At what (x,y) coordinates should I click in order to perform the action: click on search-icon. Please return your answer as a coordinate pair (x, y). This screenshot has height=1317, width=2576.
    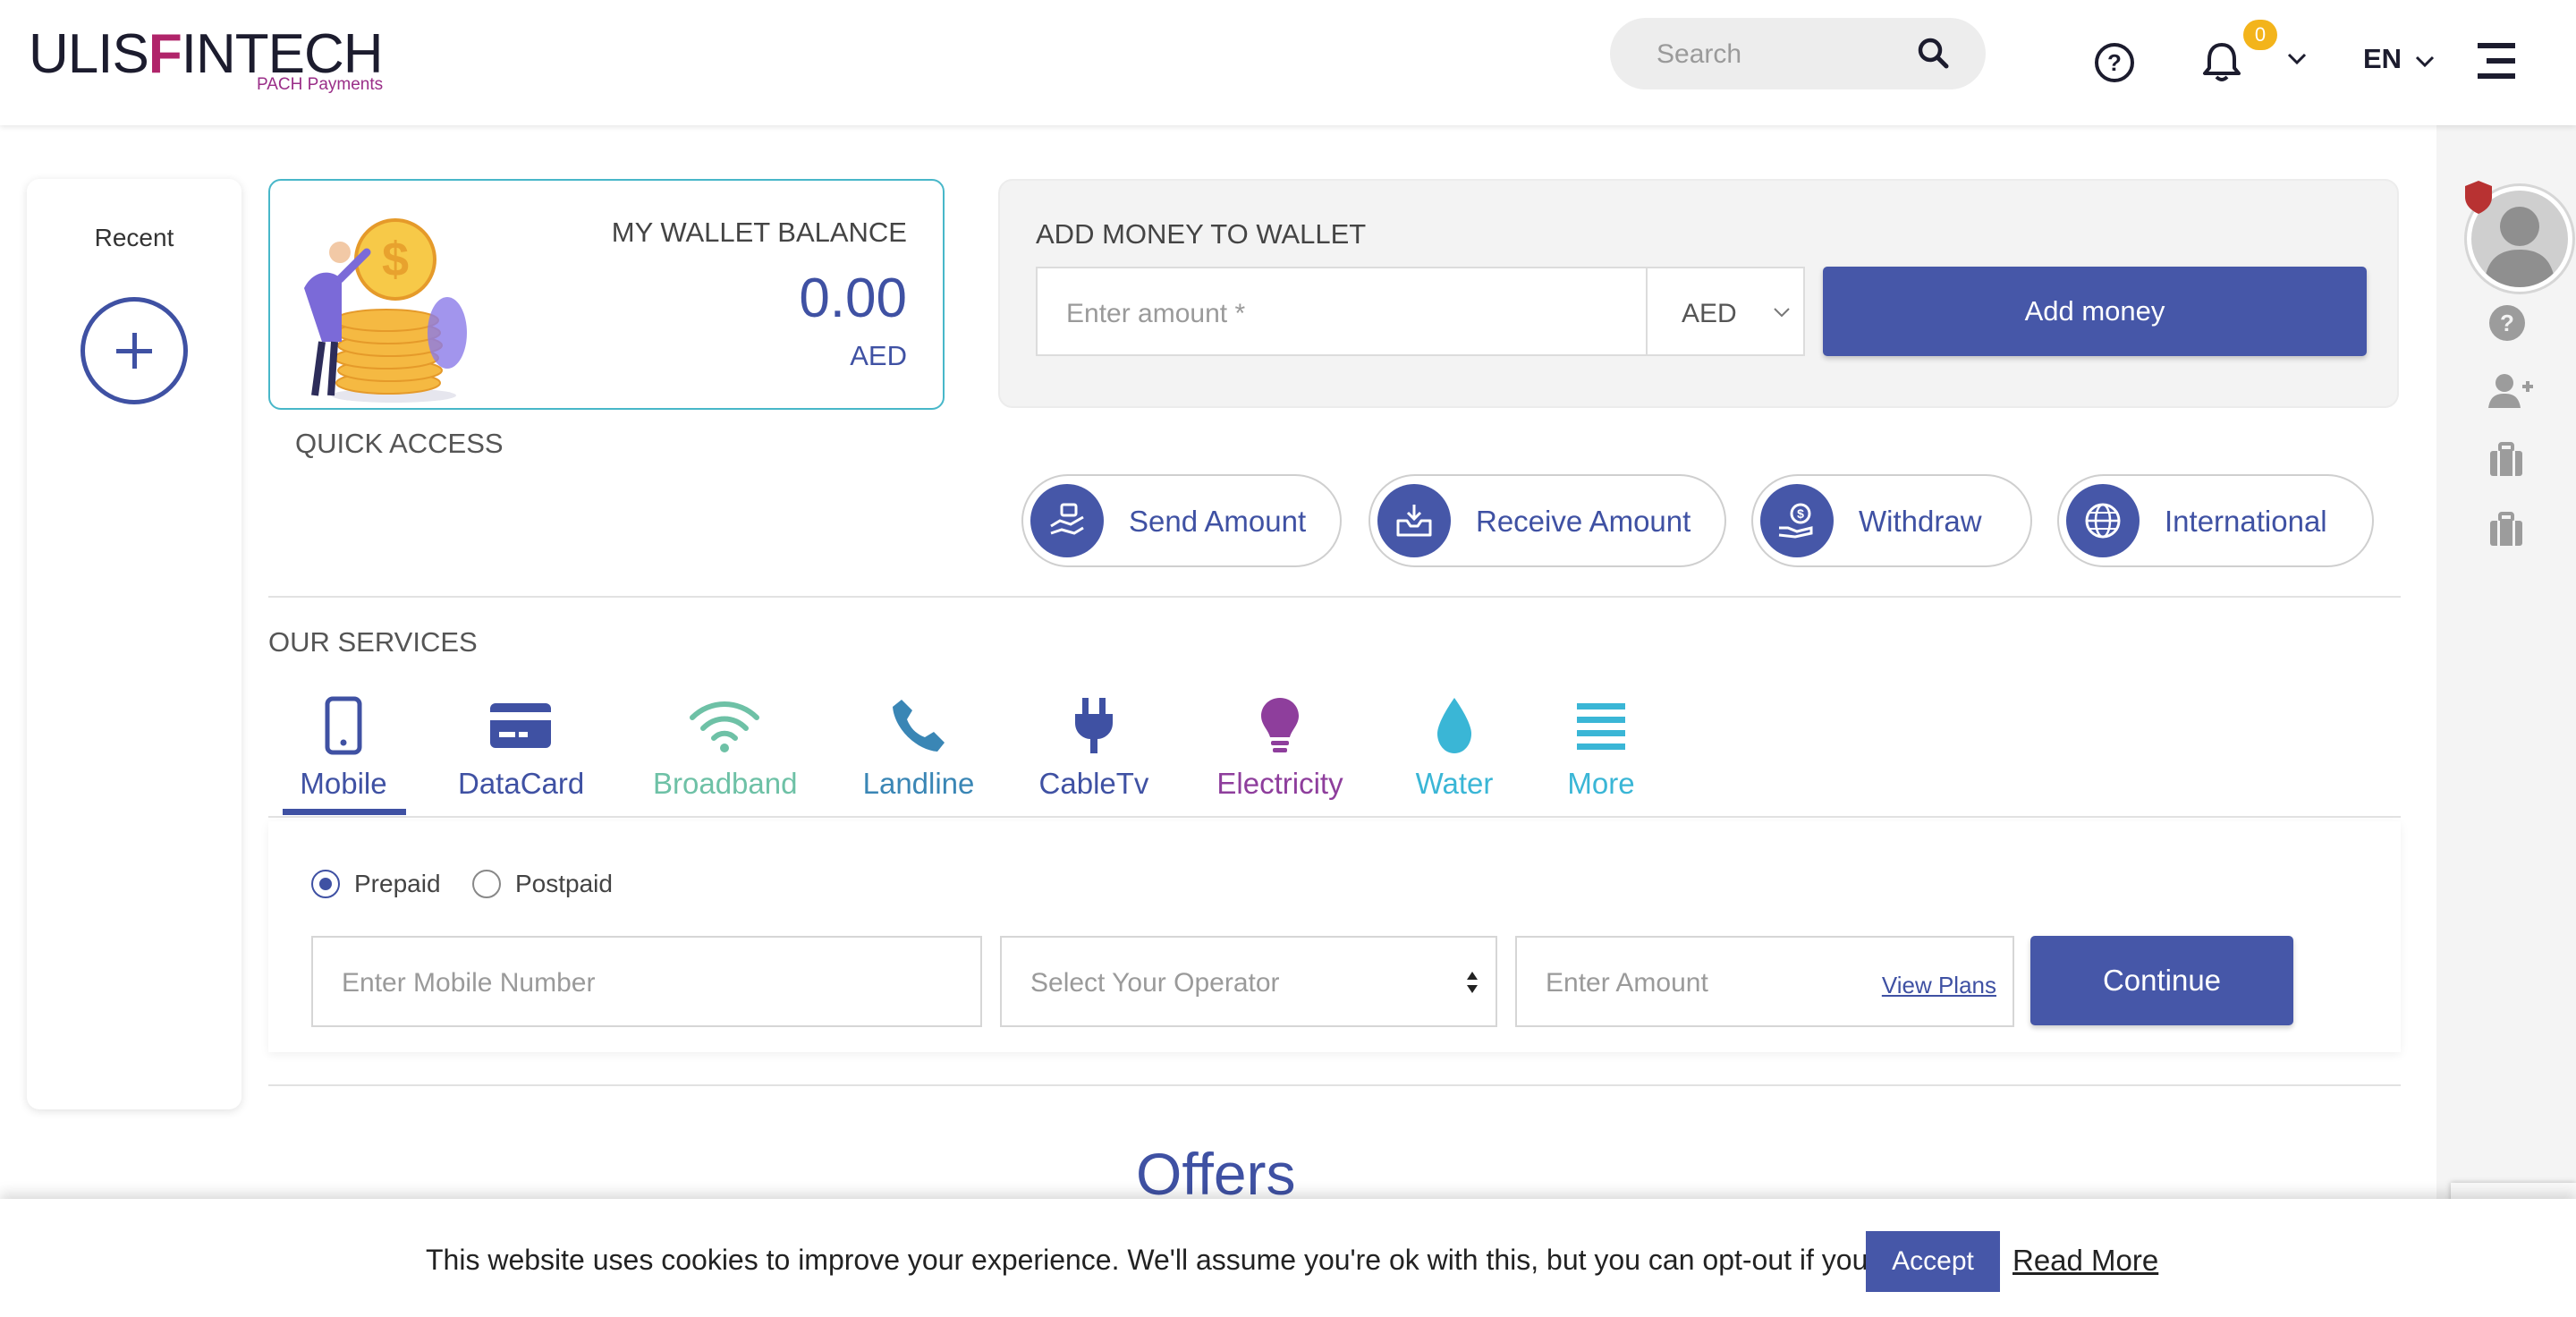
    Looking at the image, I should click on (1934, 56).